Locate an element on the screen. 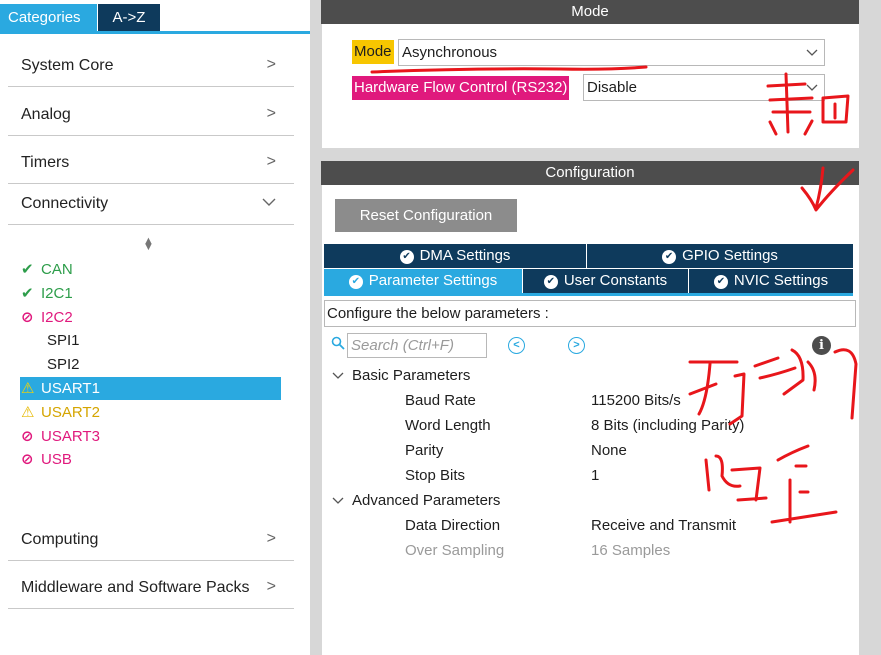 The image size is (881, 655). param-name: Parity is located at coordinates (424, 451).